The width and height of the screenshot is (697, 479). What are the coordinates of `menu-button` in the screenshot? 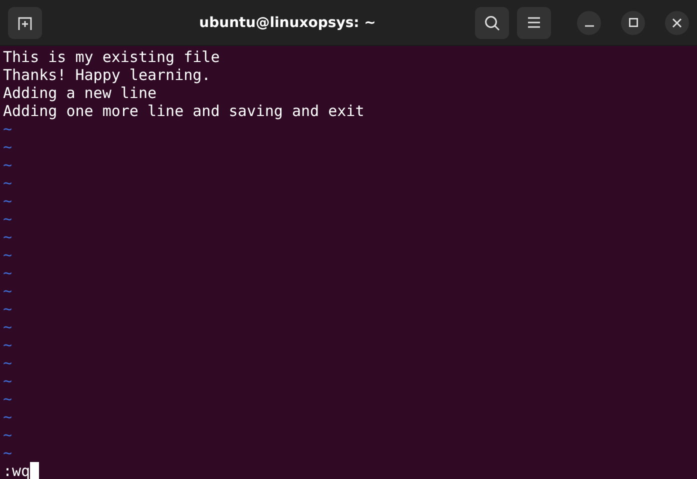 It's located at (534, 22).